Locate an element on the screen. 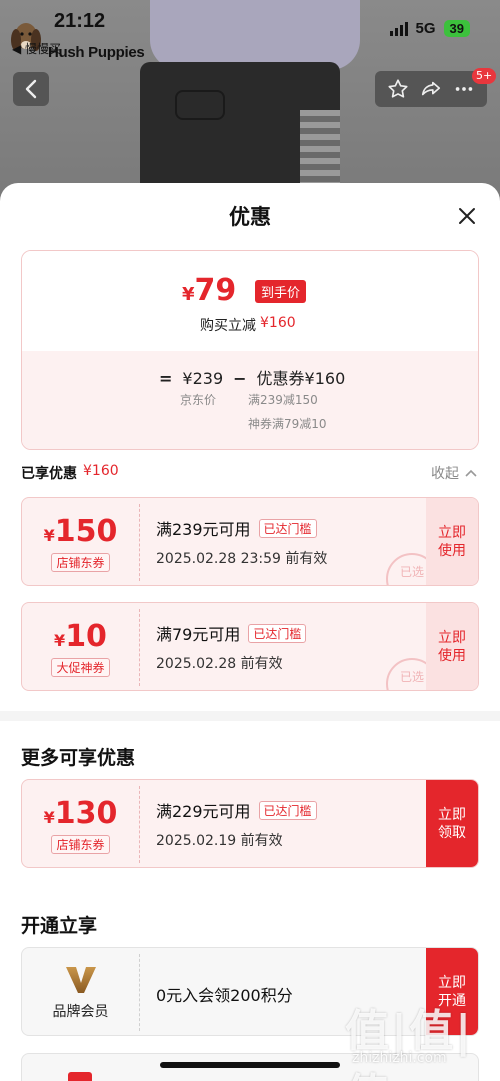  coupon-condition: 满79元可用 is located at coordinates (198, 634).